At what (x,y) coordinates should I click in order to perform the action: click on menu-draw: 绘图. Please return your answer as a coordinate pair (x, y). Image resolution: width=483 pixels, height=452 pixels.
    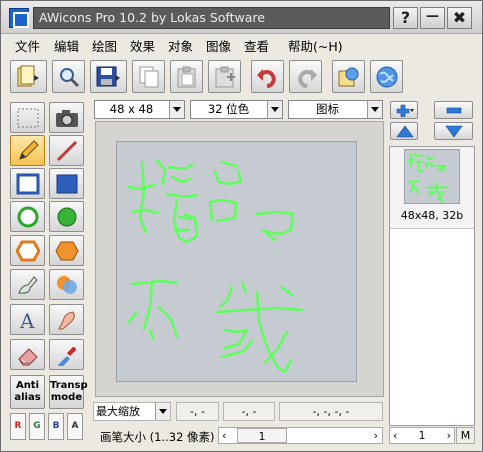
    Looking at the image, I should click on (104, 45).